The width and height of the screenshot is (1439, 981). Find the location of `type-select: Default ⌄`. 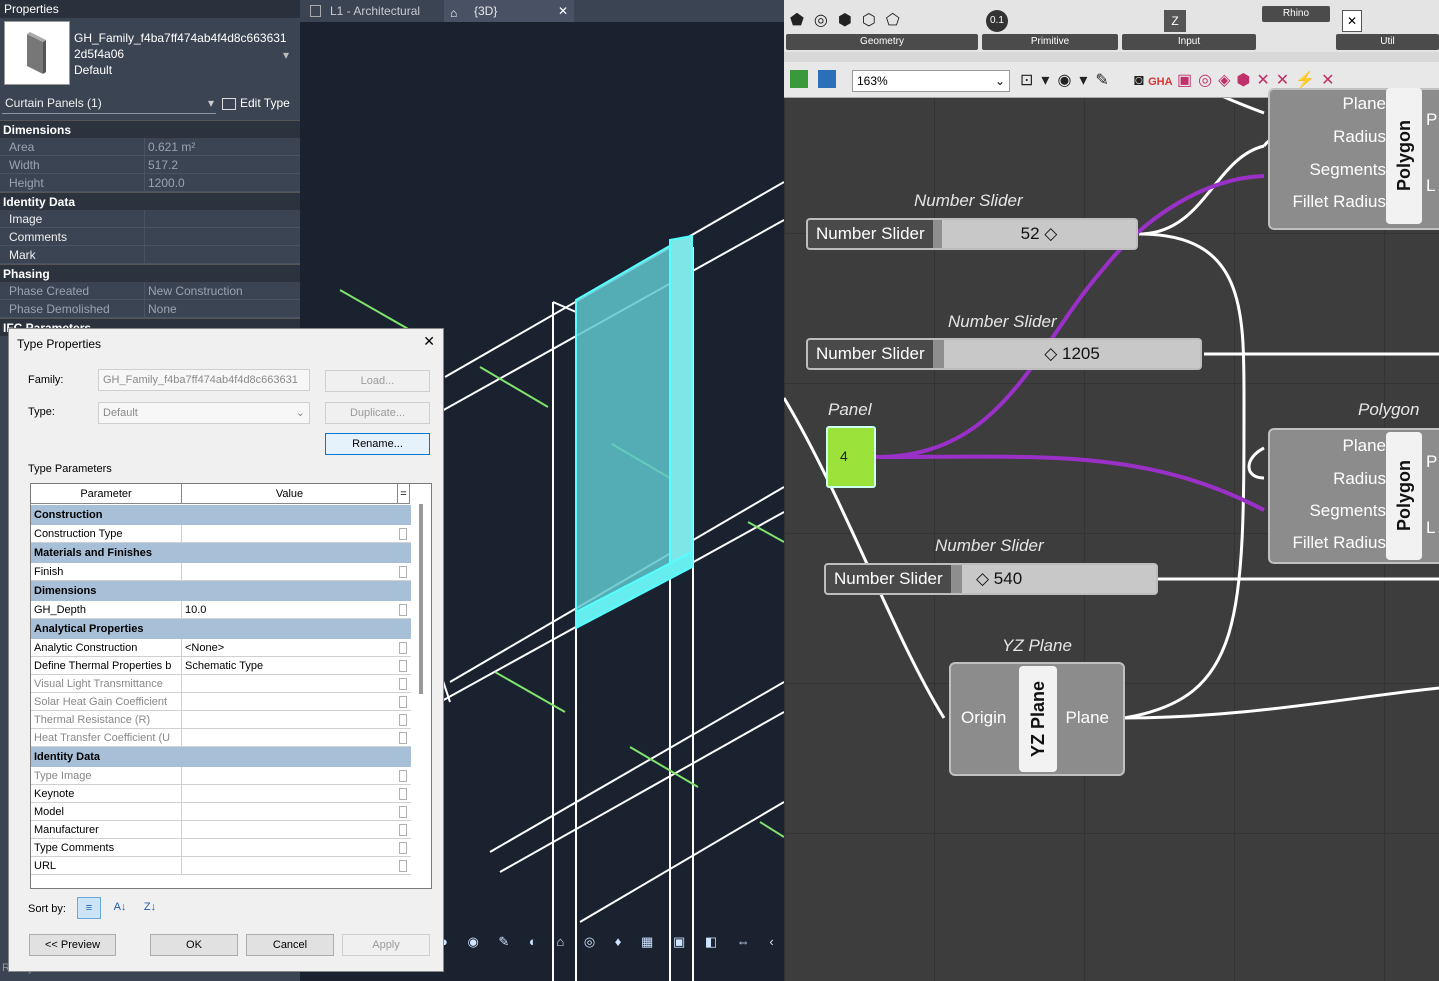

type-select: Default ⌄ is located at coordinates (204, 413).